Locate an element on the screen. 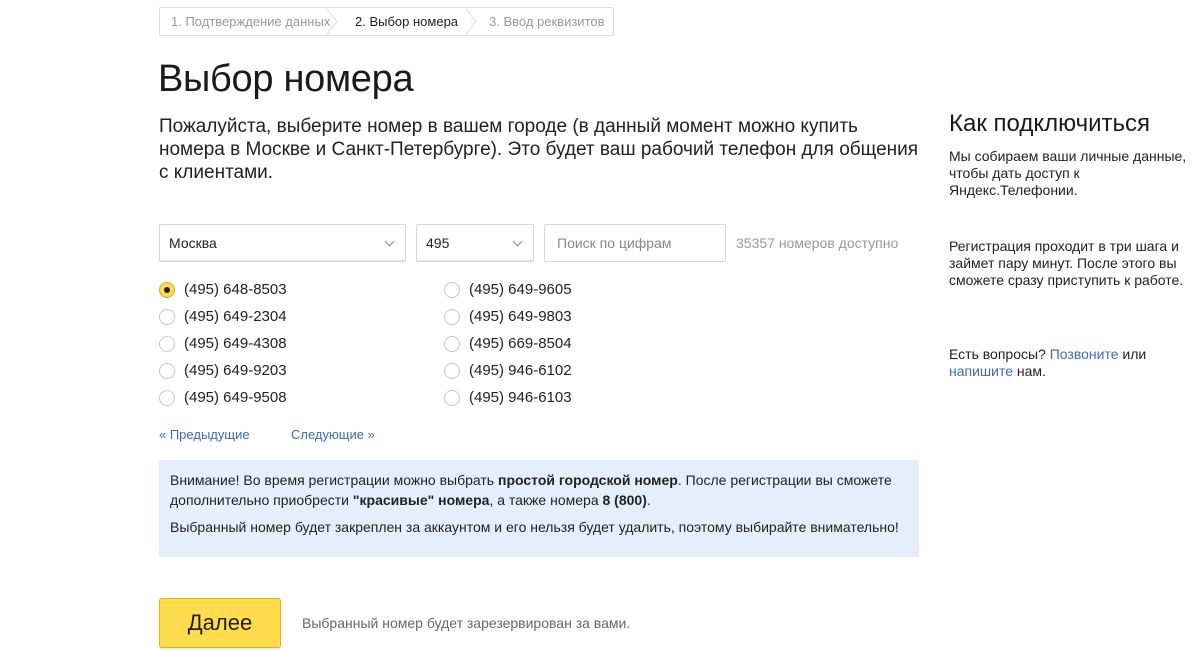 The height and width of the screenshot is (650, 1199). call-link: Позвоните is located at coordinates (1084, 354).